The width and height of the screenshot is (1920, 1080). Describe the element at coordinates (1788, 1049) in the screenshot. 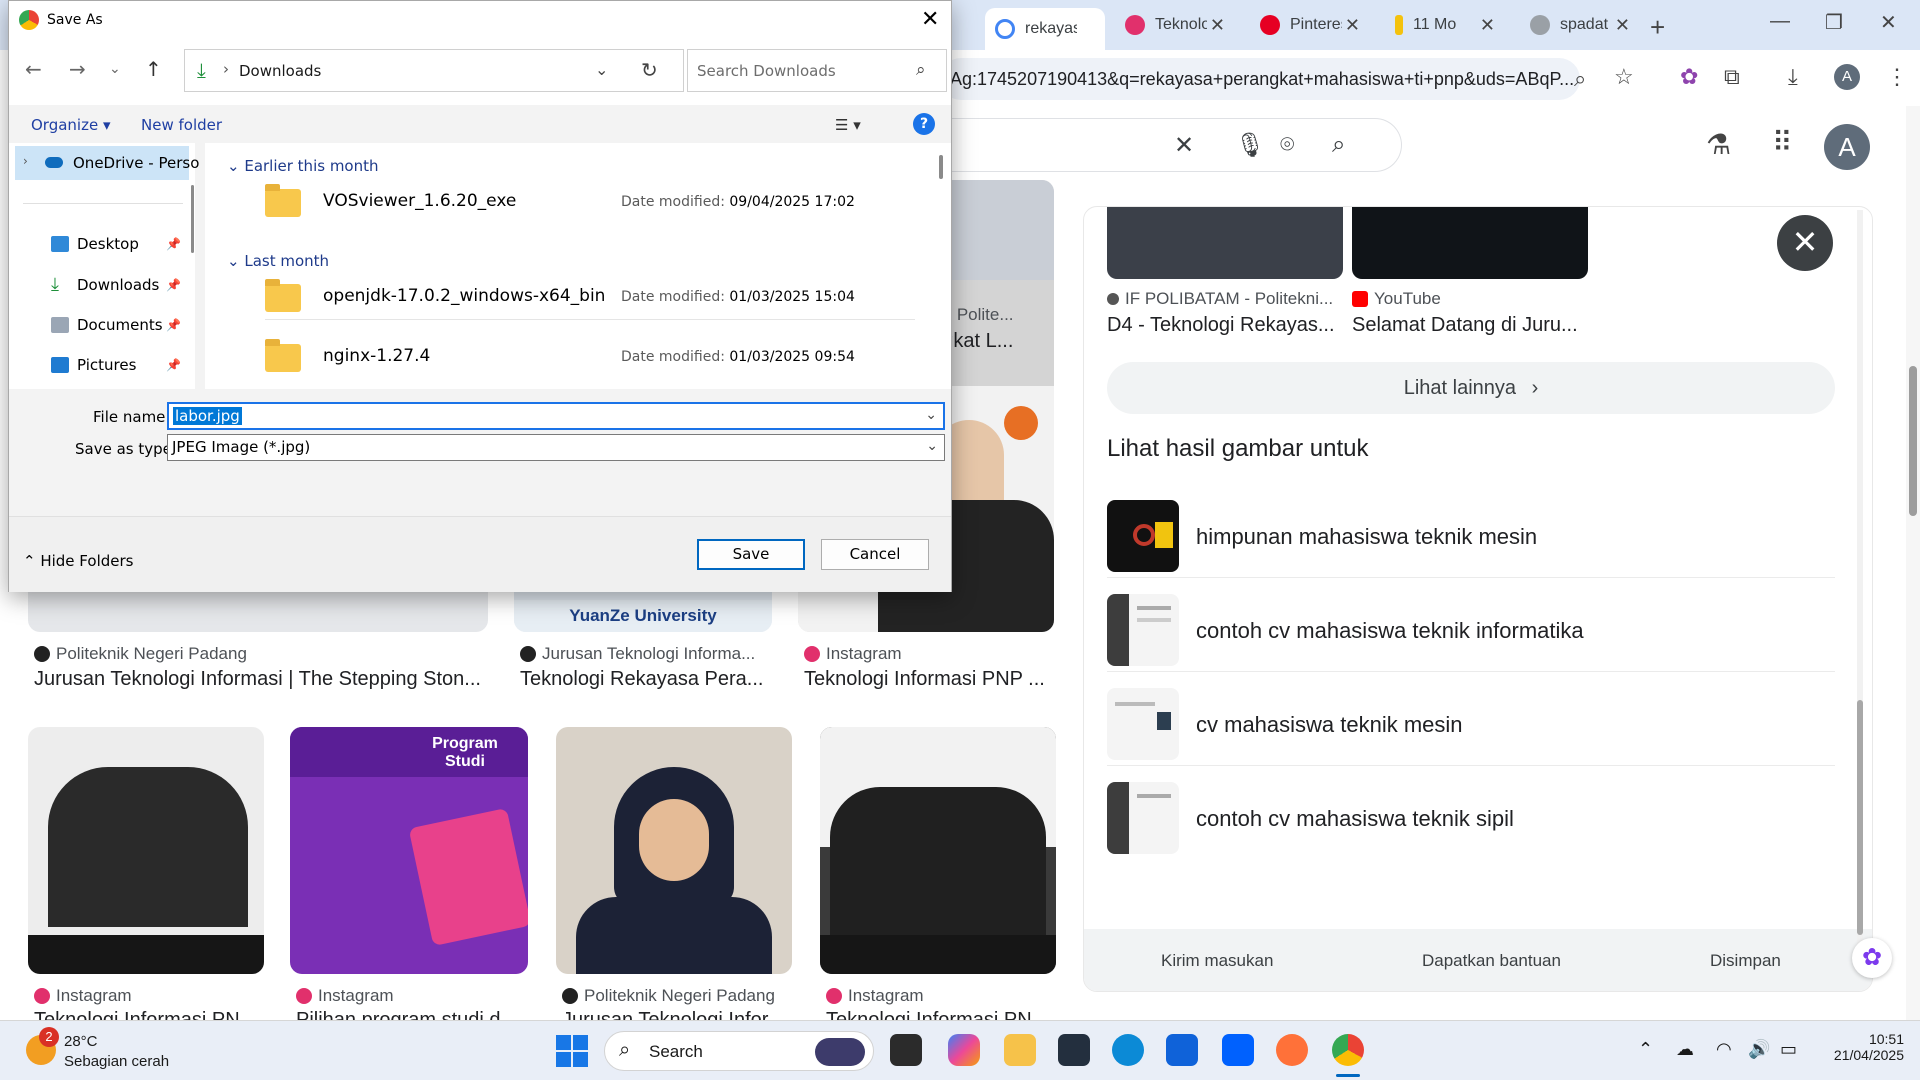

I see `battery-icon: ▭` at that location.